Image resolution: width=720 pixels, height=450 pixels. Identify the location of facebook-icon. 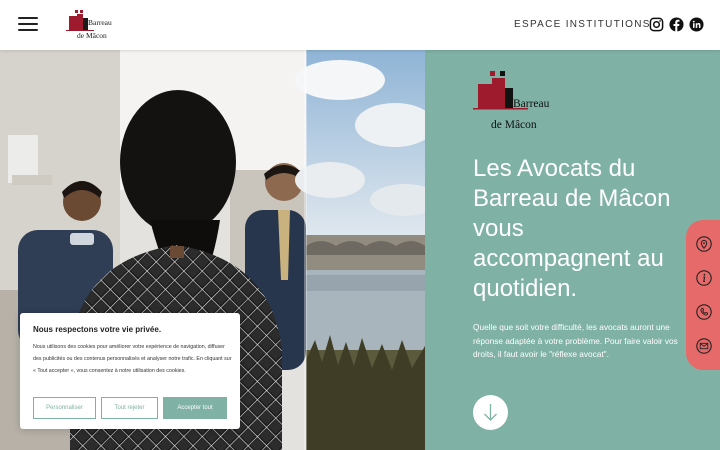
(676, 24).